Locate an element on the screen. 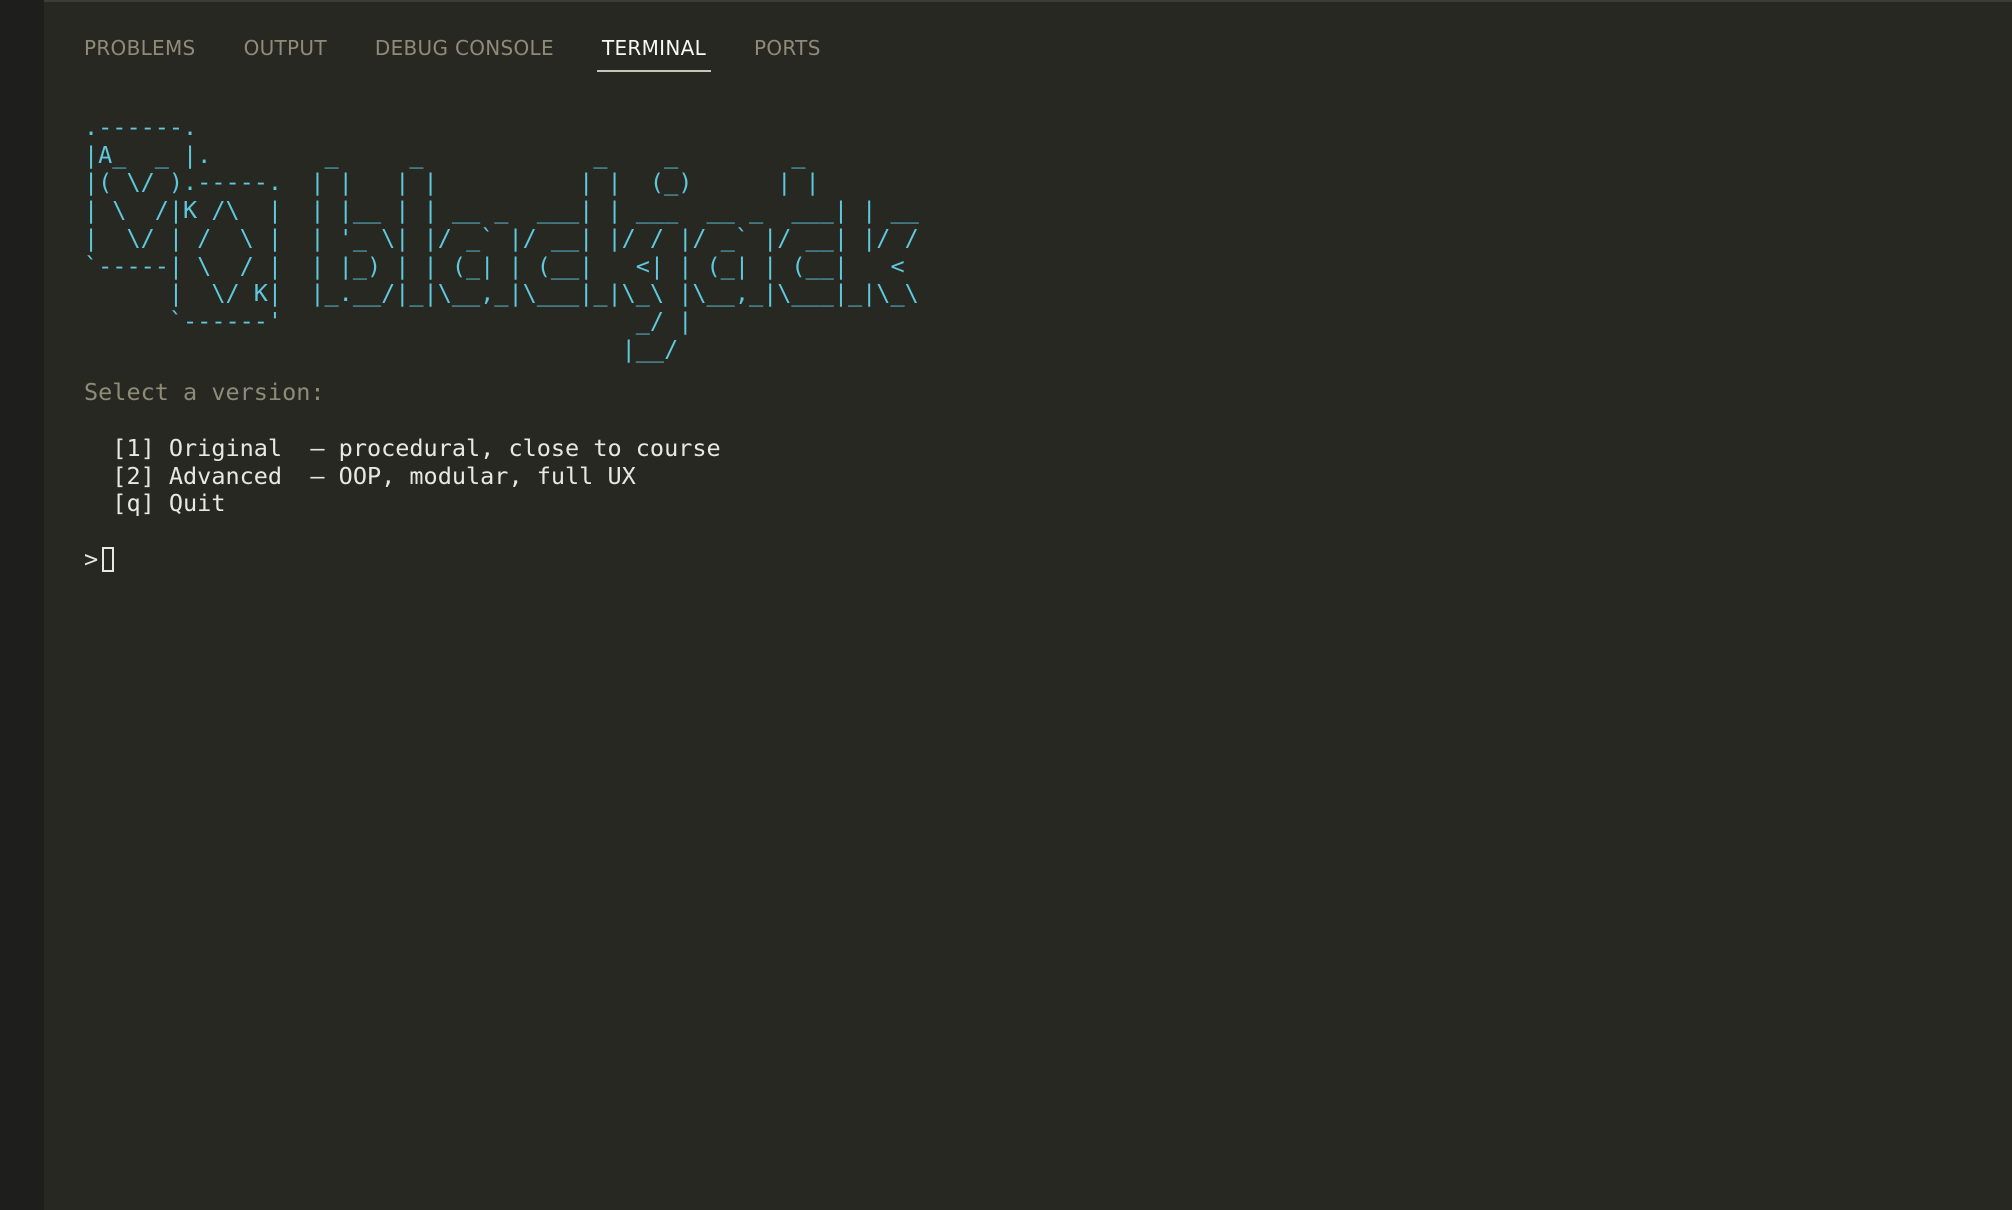 Image resolution: width=2012 pixels, height=1210 pixels. tab-output: OUTPUT is located at coordinates (285, 52).